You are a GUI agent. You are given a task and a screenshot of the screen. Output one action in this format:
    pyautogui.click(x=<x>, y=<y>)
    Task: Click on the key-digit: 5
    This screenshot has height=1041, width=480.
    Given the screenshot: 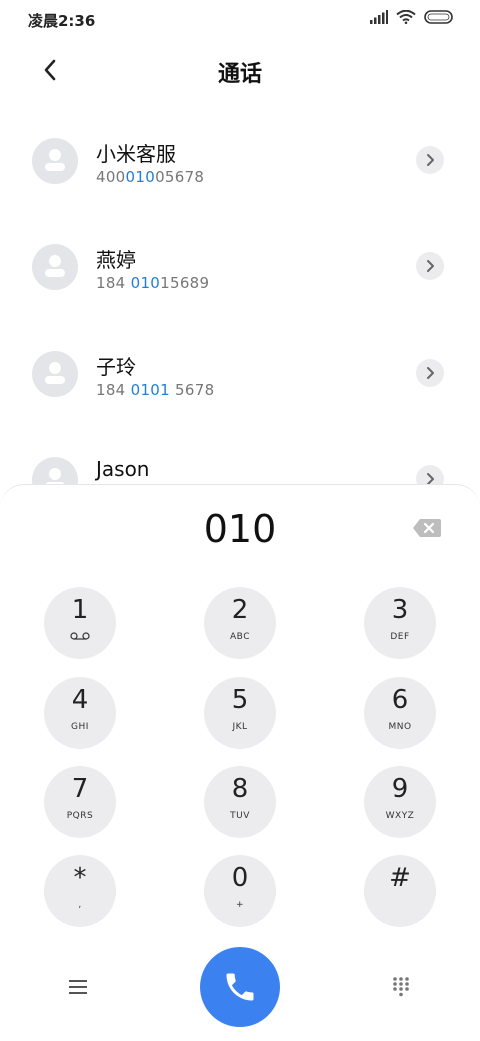 What is the action you would take?
    pyautogui.click(x=240, y=700)
    